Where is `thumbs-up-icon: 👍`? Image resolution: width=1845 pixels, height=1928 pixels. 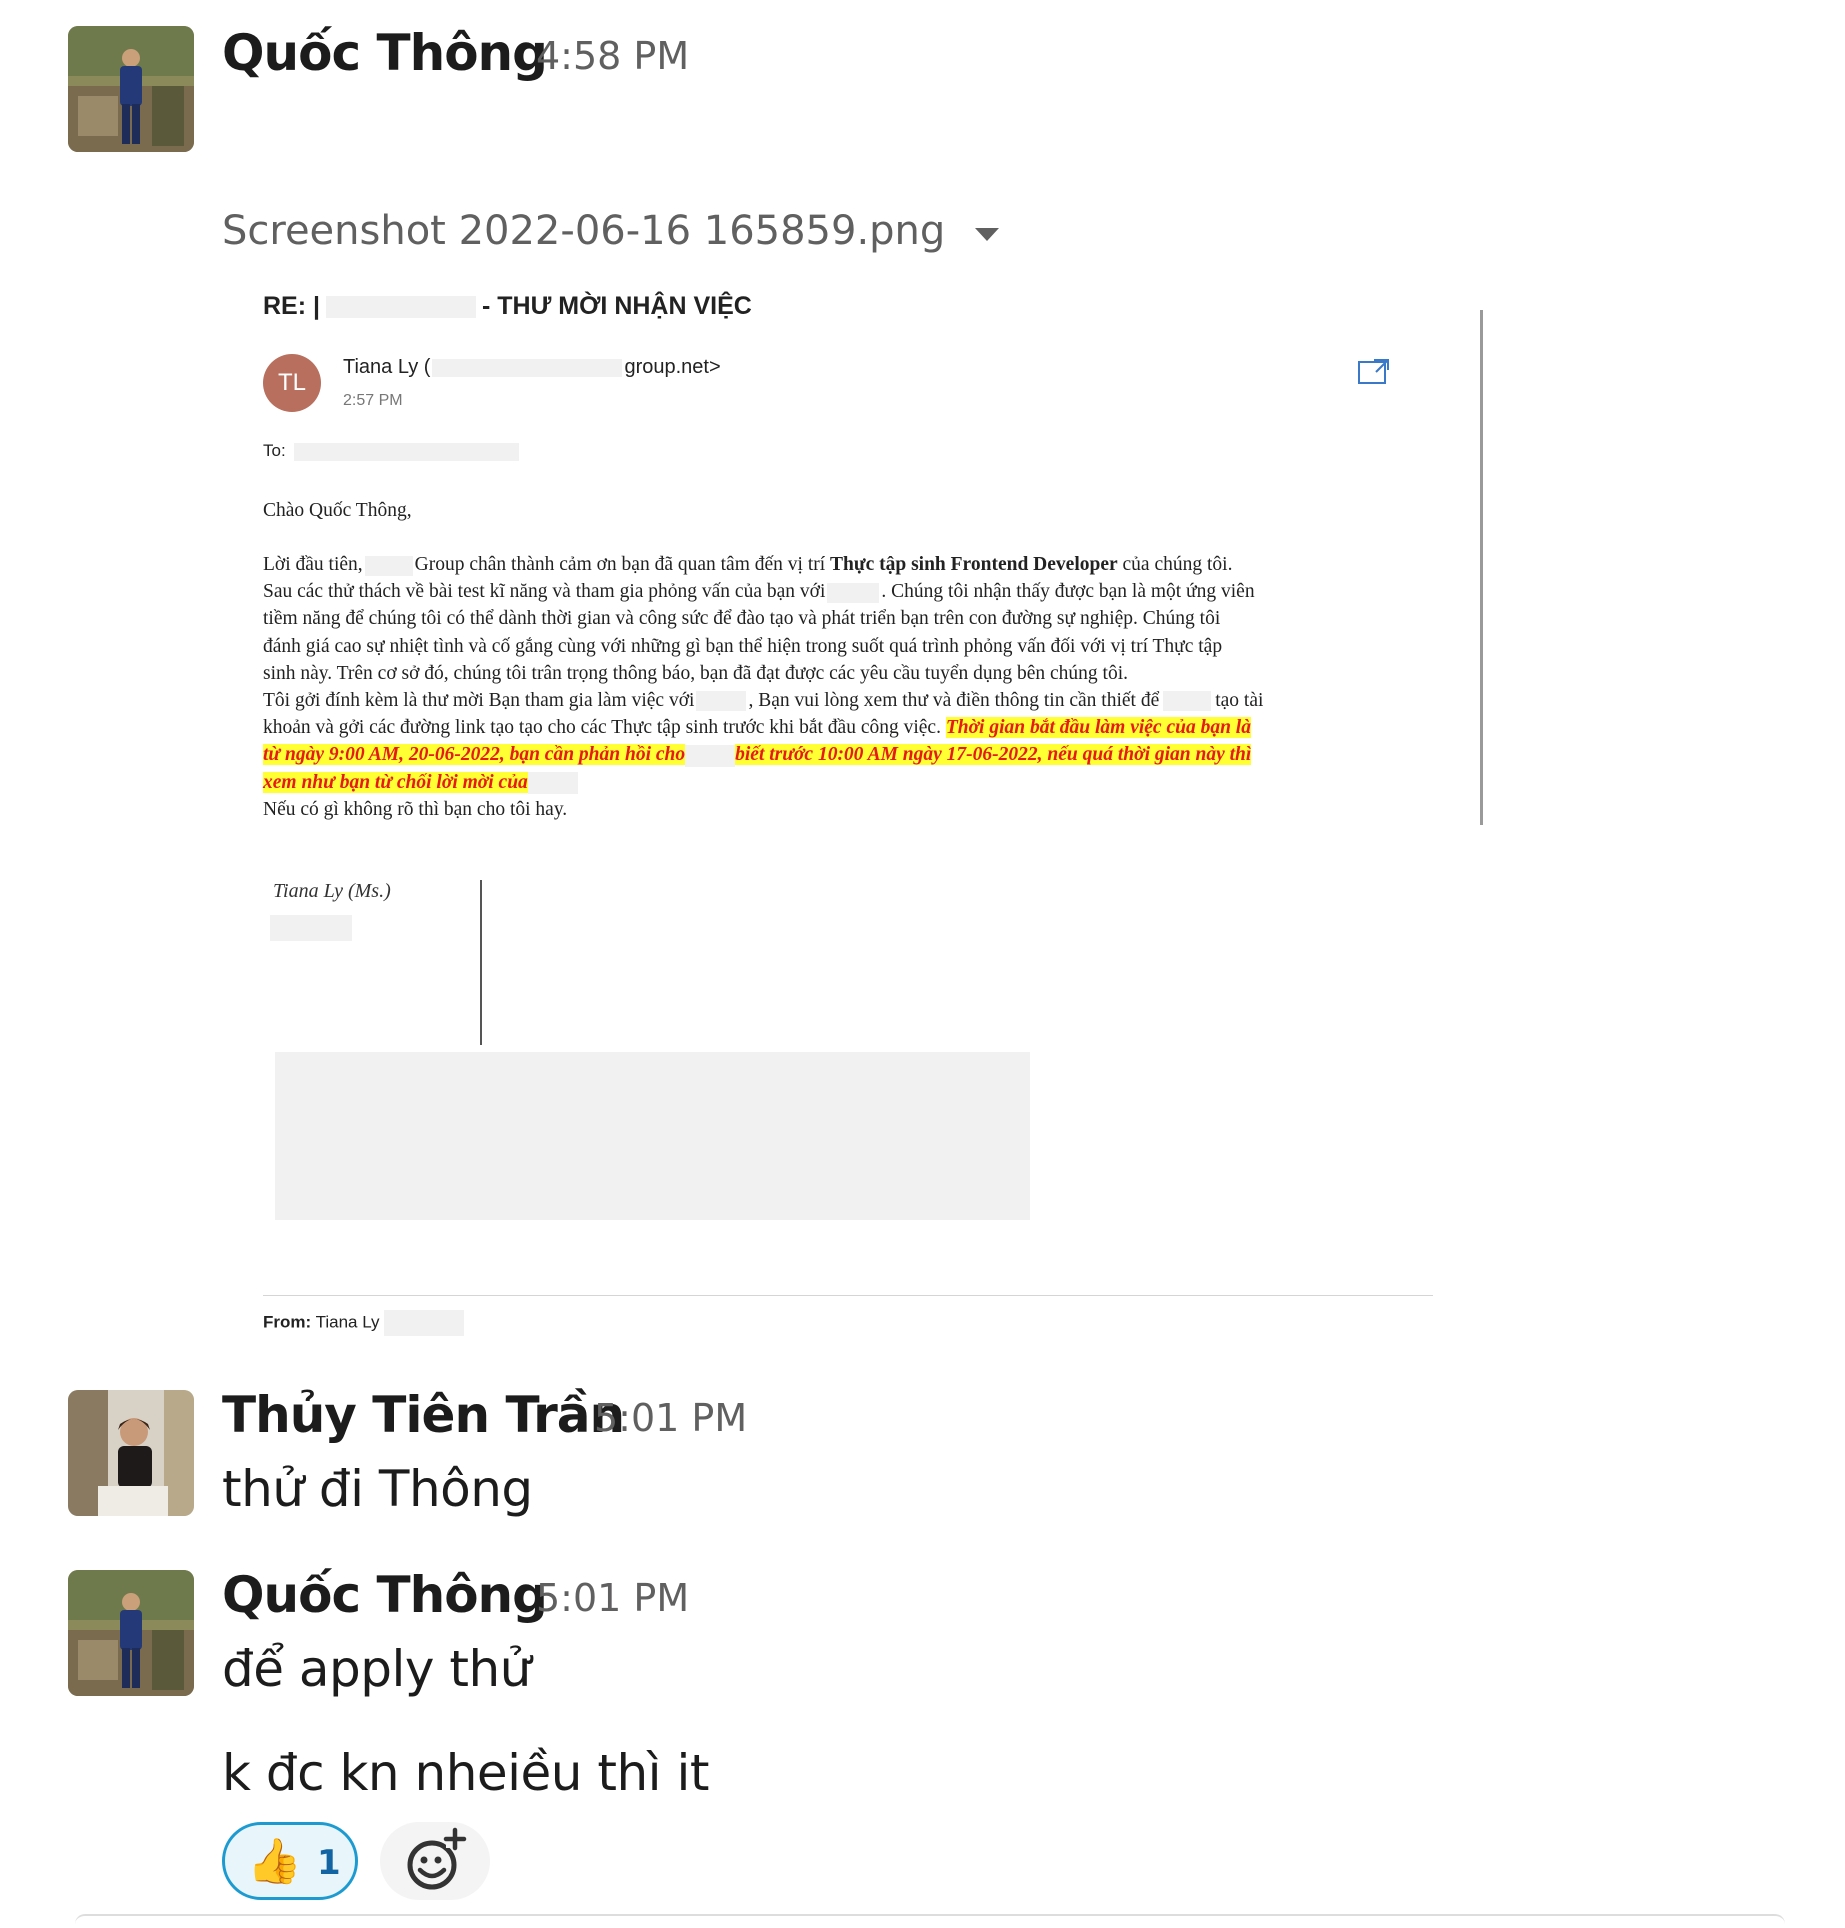 thumbs-up-icon: 👍 is located at coordinates (274, 1861).